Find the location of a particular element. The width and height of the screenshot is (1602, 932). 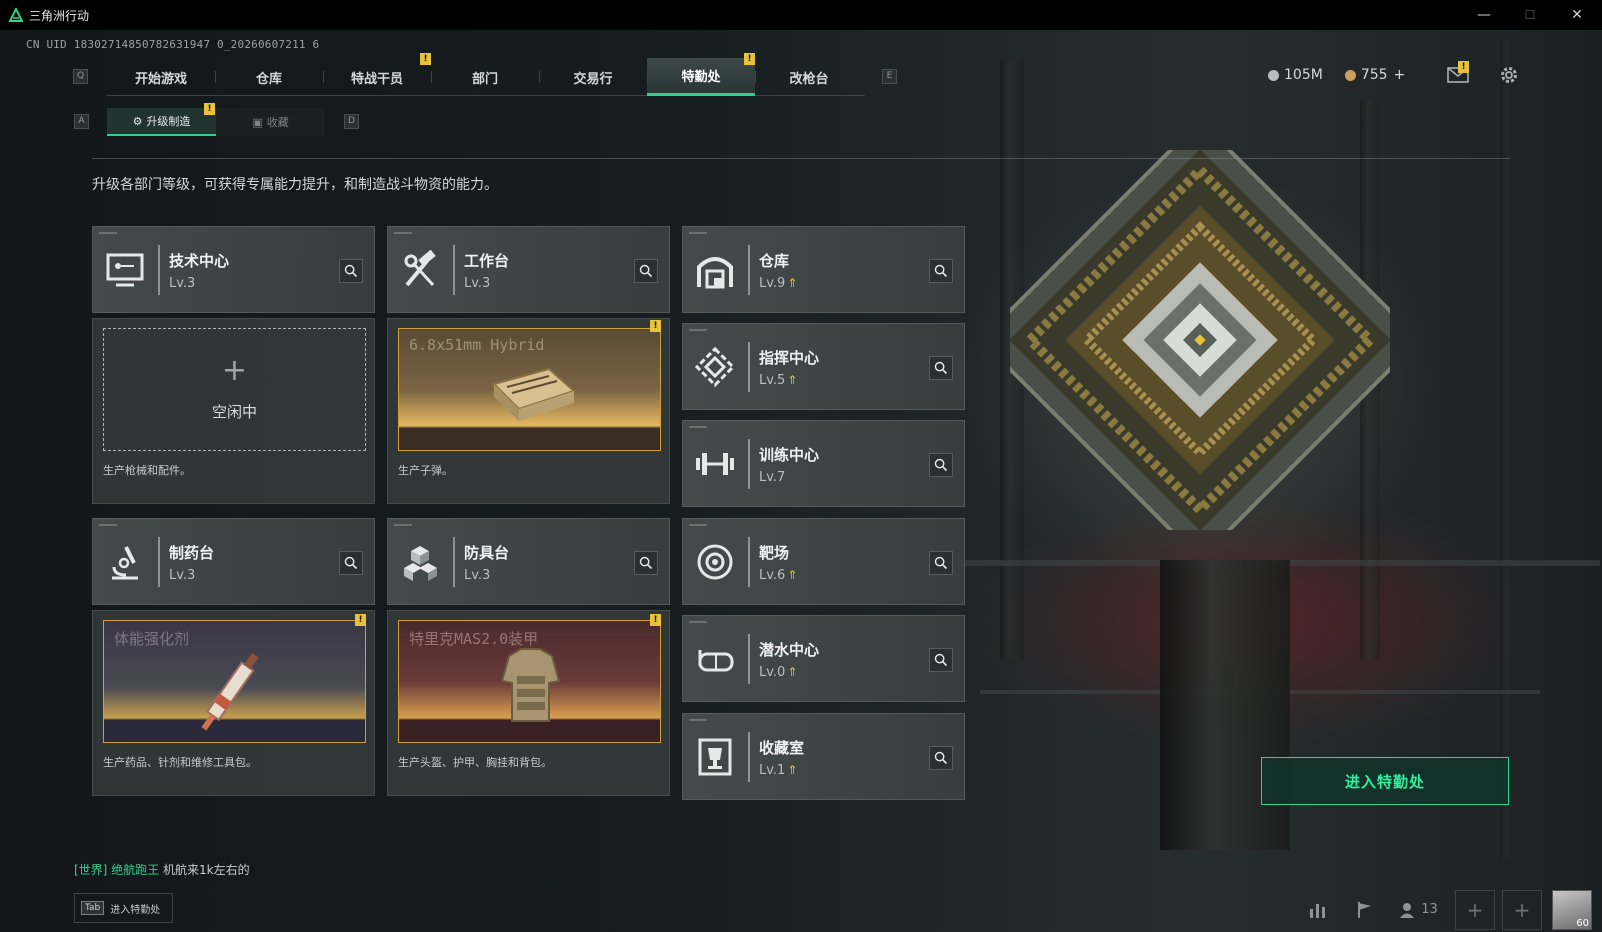

settings-gear-icon is located at coordinates (1509, 75).